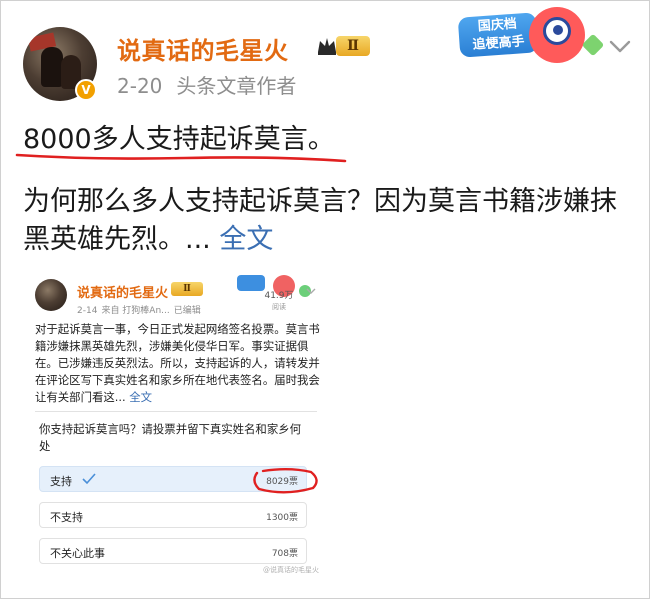  I want to click on watermark: @说真话的毛星火, so click(291, 570).